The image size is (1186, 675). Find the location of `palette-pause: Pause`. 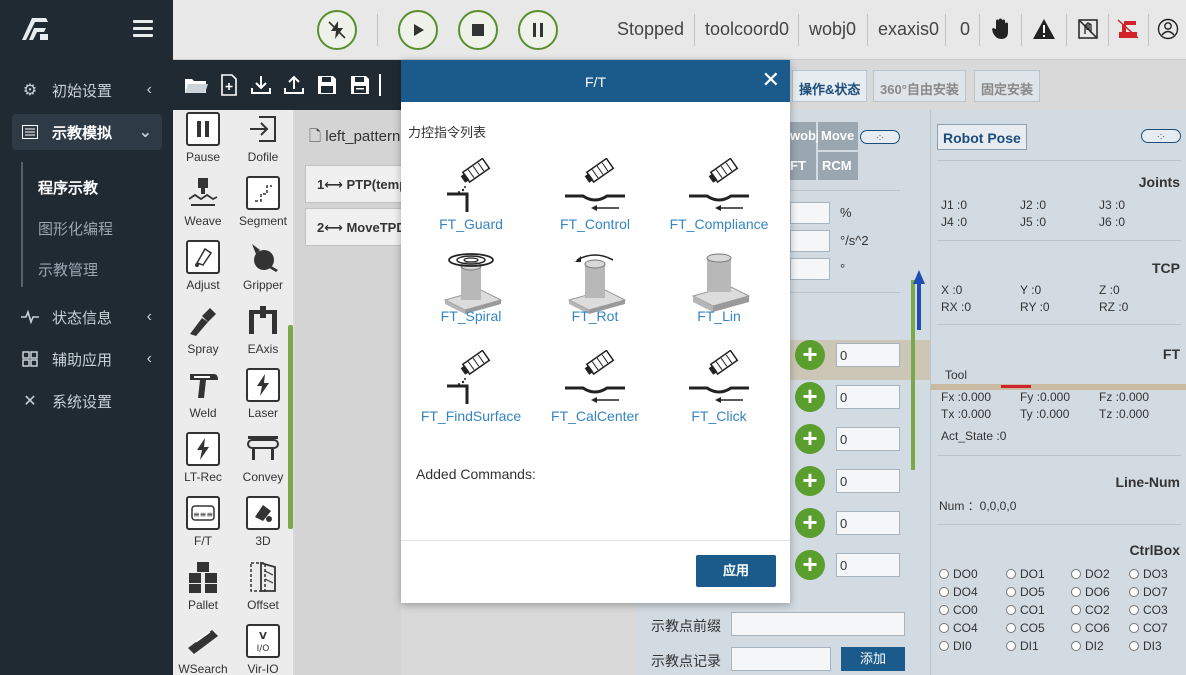

palette-pause: Pause is located at coordinates (203, 144).